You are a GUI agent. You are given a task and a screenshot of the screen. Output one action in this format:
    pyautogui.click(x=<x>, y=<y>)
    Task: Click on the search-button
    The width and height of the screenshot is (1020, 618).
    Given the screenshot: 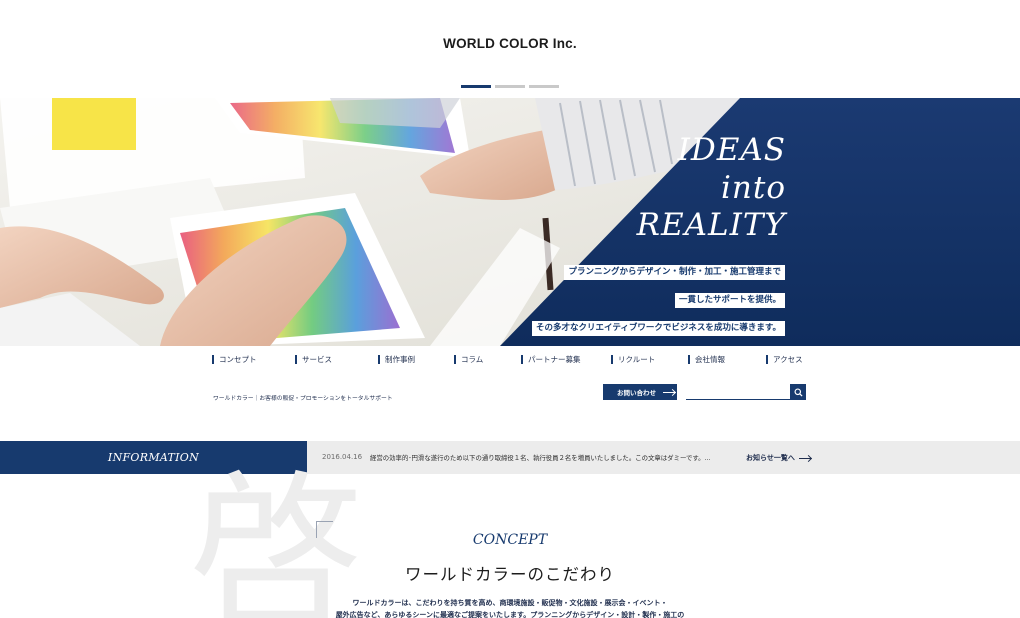 What is the action you would take?
    pyautogui.click(x=798, y=392)
    